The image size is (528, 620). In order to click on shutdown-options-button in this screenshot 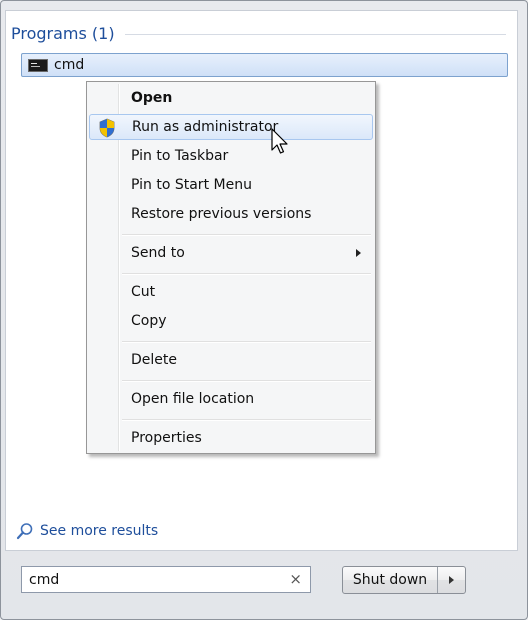, I will do `click(451, 580)`.